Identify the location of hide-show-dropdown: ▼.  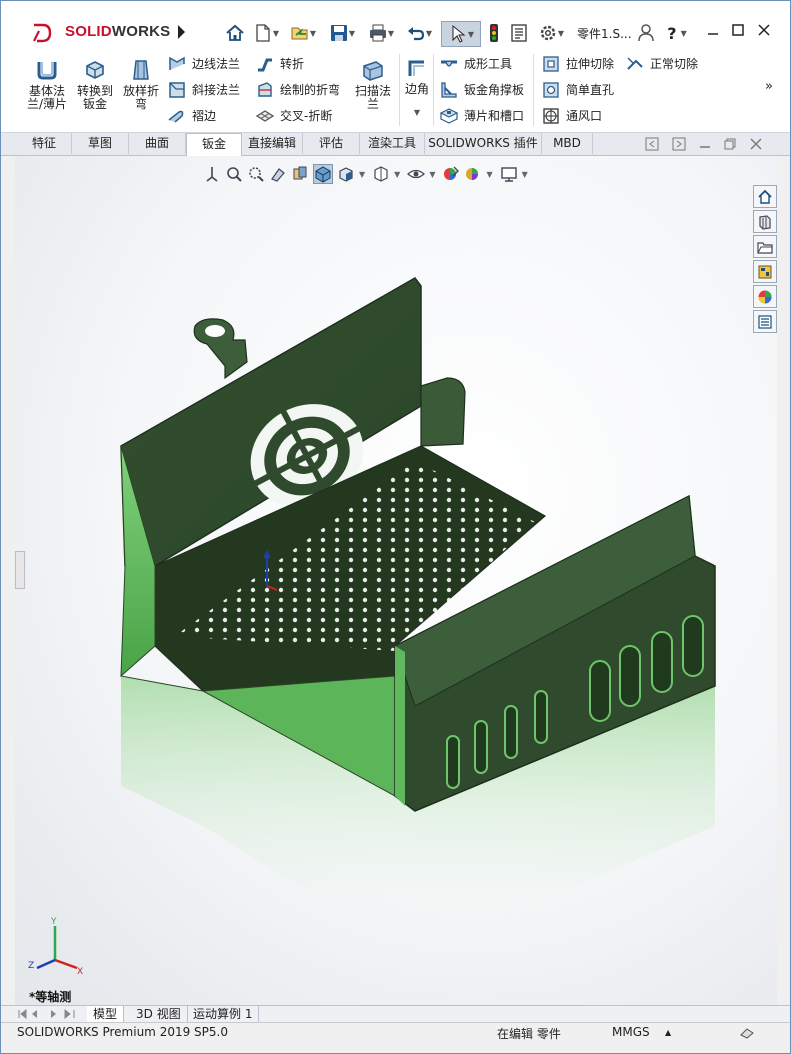
(397, 174).